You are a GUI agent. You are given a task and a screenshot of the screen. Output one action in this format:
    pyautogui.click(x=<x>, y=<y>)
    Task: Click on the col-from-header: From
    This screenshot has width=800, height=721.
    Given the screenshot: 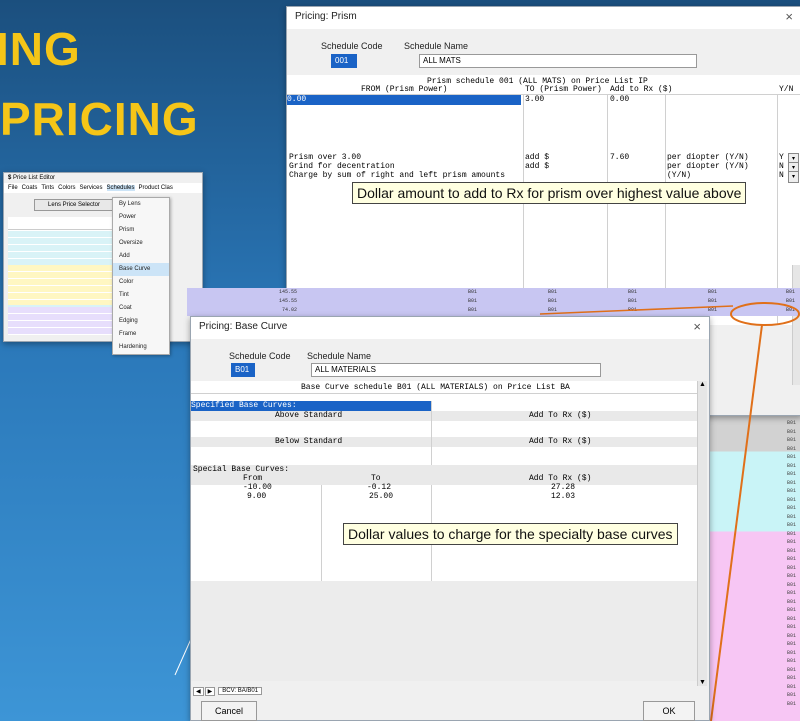 What is the action you would take?
    pyautogui.click(x=253, y=478)
    